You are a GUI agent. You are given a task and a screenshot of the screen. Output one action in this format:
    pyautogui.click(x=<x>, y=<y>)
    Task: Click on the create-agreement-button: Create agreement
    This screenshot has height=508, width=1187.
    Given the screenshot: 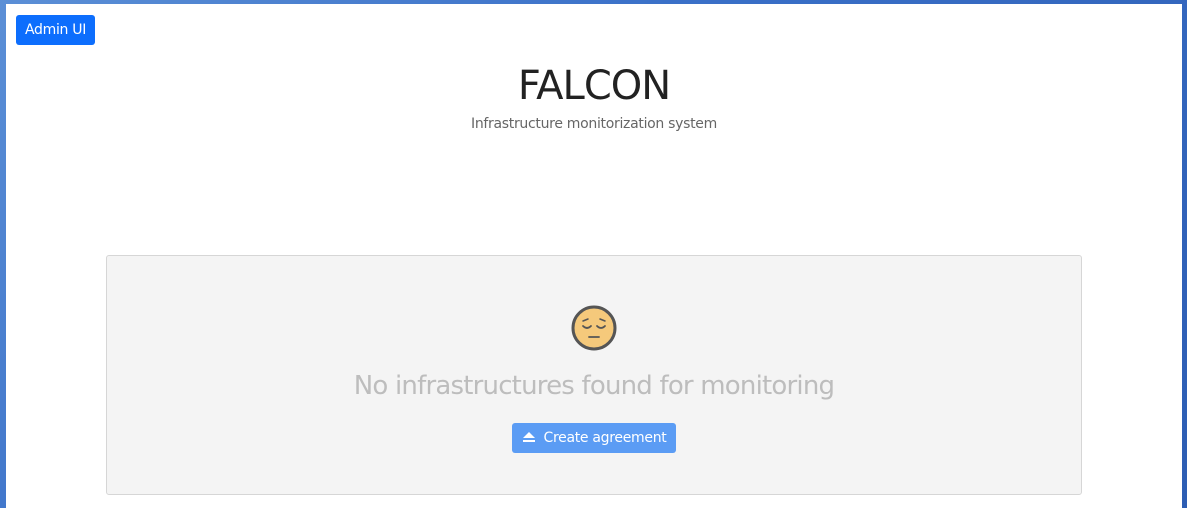 What is the action you would take?
    pyautogui.click(x=594, y=438)
    